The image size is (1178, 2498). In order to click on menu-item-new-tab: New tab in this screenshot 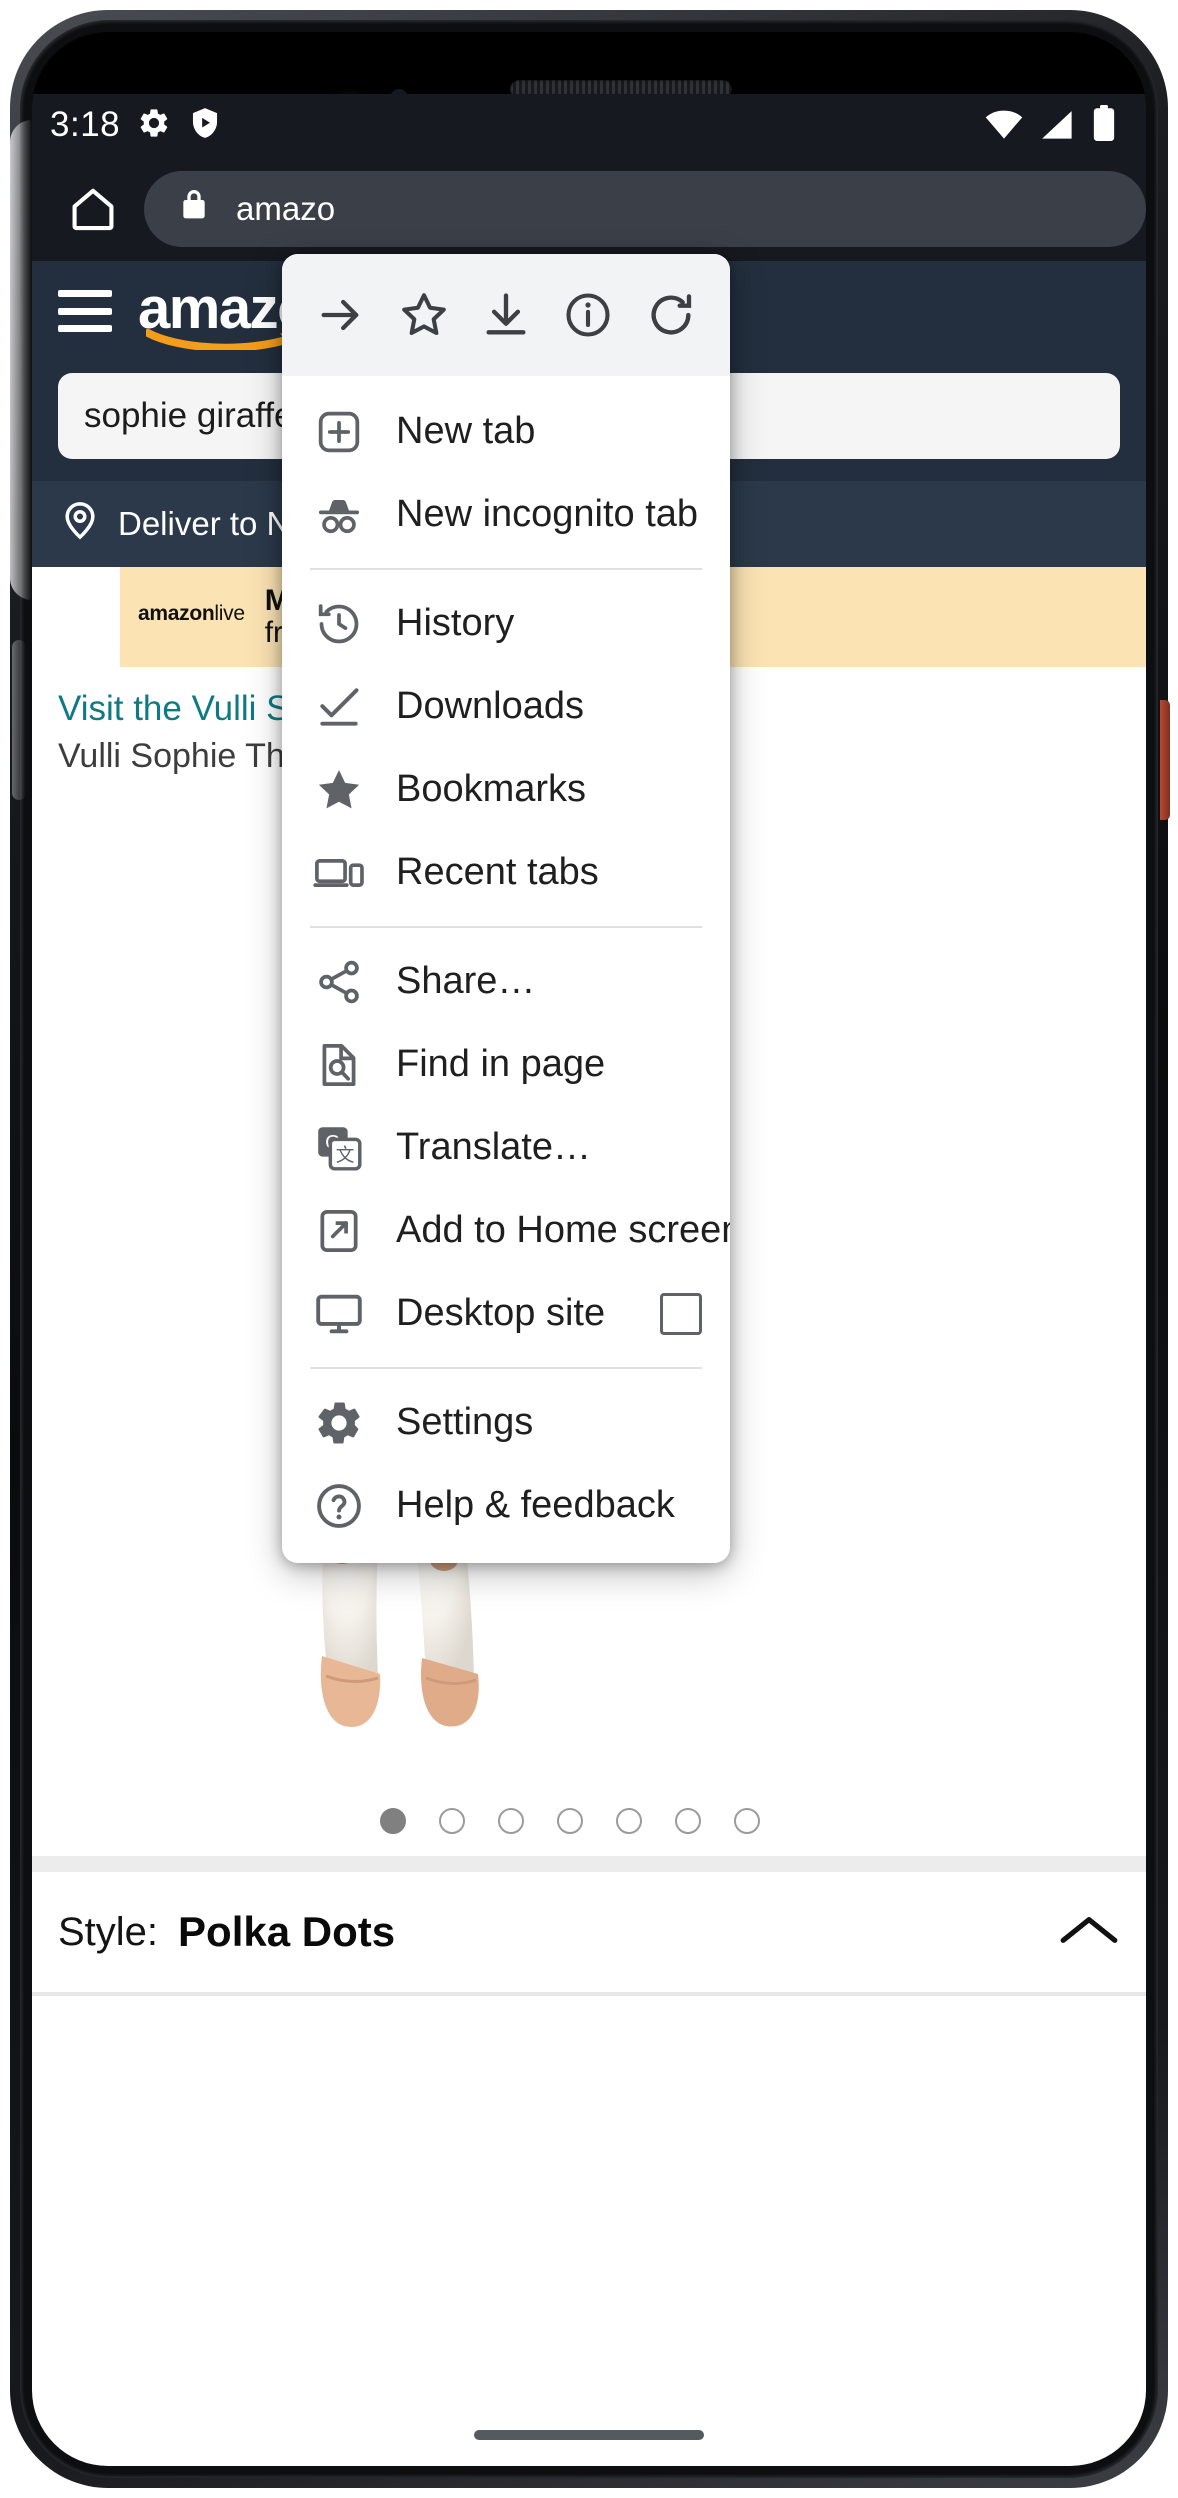, I will do `click(506, 431)`.